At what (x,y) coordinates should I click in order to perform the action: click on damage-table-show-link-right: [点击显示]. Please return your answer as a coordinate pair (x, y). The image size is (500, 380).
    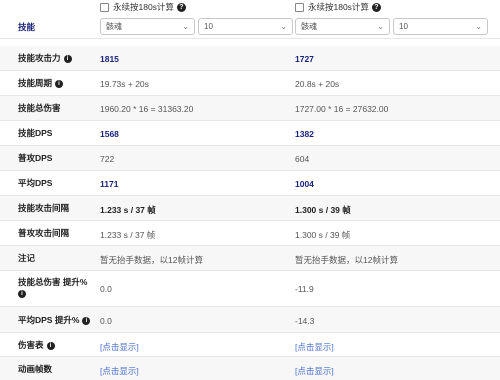
    Looking at the image, I should click on (314, 347).